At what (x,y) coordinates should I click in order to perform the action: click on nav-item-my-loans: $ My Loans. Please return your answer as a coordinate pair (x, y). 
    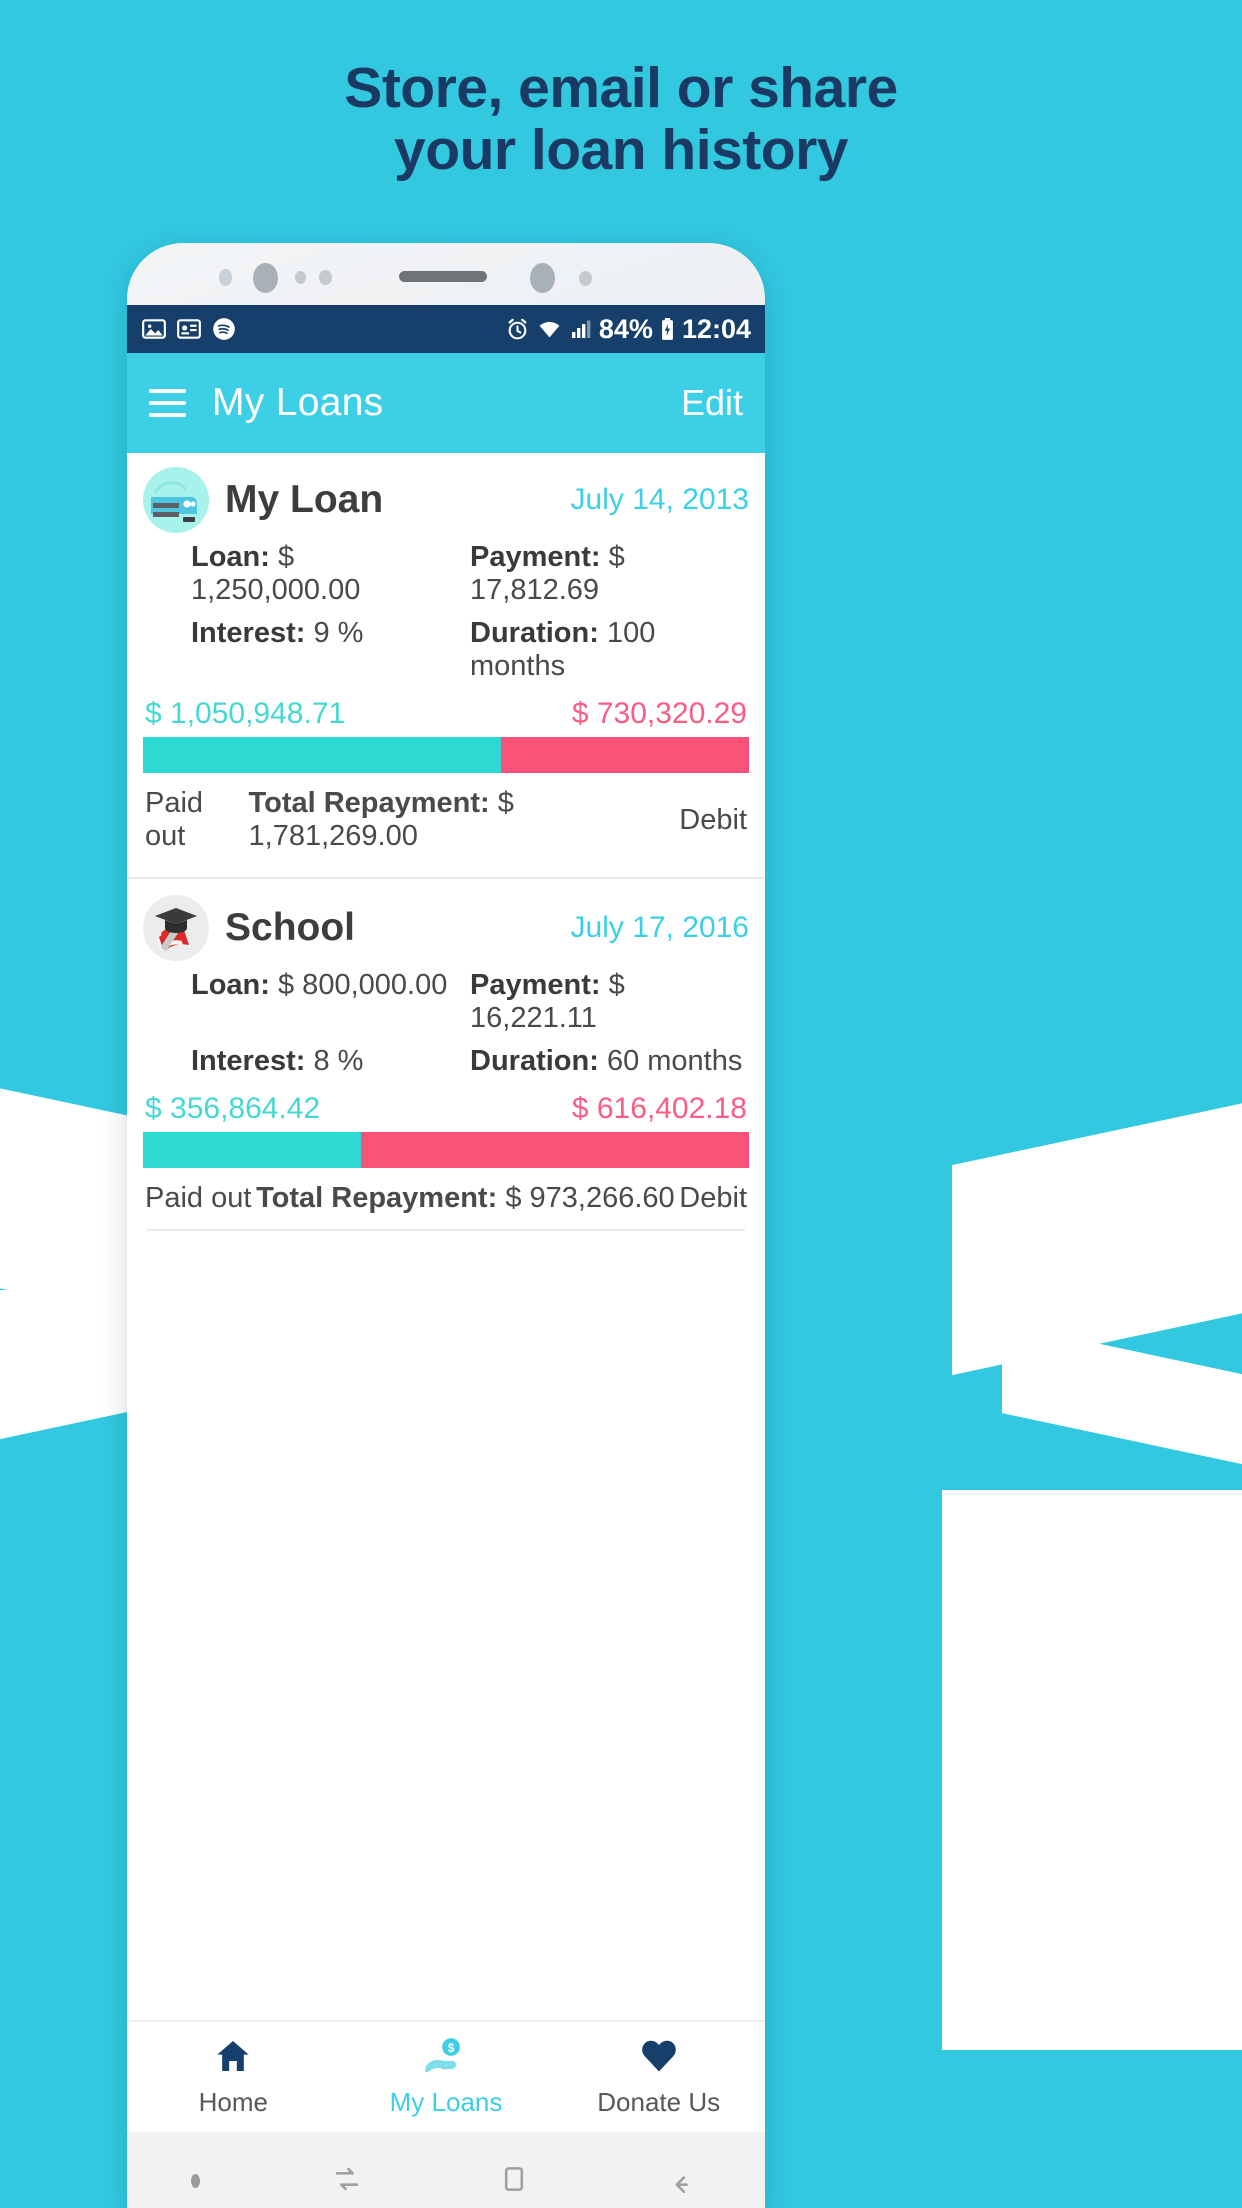
    Looking at the image, I should click on (446, 2077).